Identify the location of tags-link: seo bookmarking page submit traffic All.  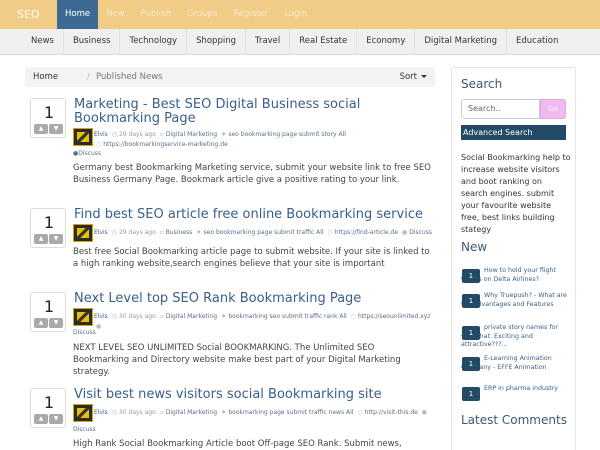
(264, 232).